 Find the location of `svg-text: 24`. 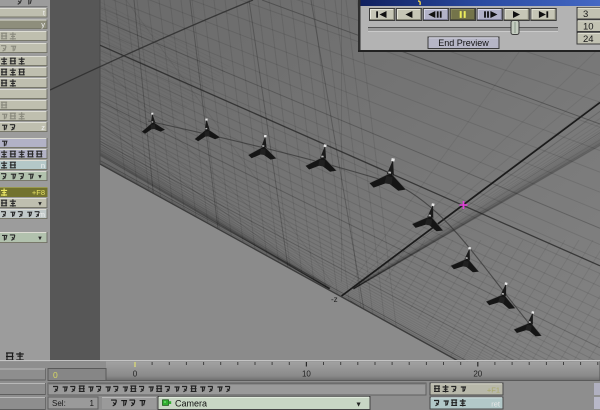

svg-text: 24 is located at coordinates (588, 39).